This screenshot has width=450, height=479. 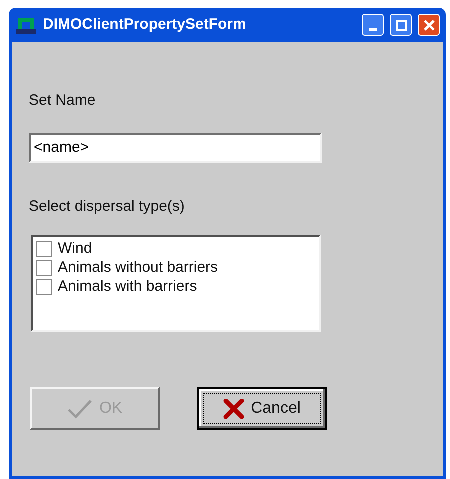 What do you see at coordinates (80, 408) in the screenshot?
I see `check-icon` at bounding box center [80, 408].